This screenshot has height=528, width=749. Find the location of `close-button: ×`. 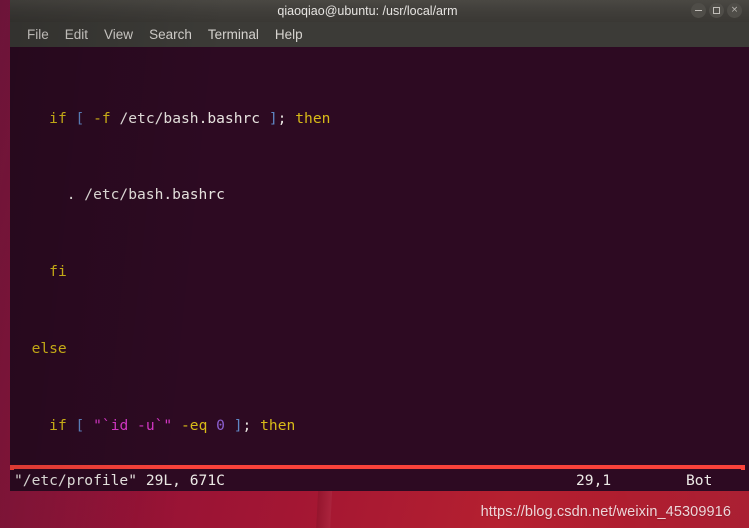

close-button: × is located at coordinates (734, 10).